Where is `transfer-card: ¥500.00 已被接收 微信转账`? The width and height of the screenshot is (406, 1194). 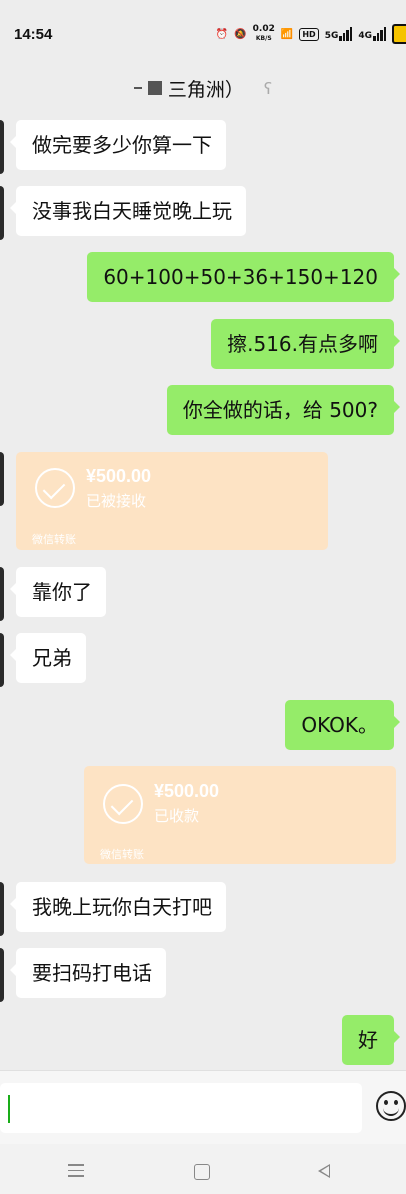 transfer-card: ¥500.00 已被接收 微信转账 is located at coordinates (172, 501).